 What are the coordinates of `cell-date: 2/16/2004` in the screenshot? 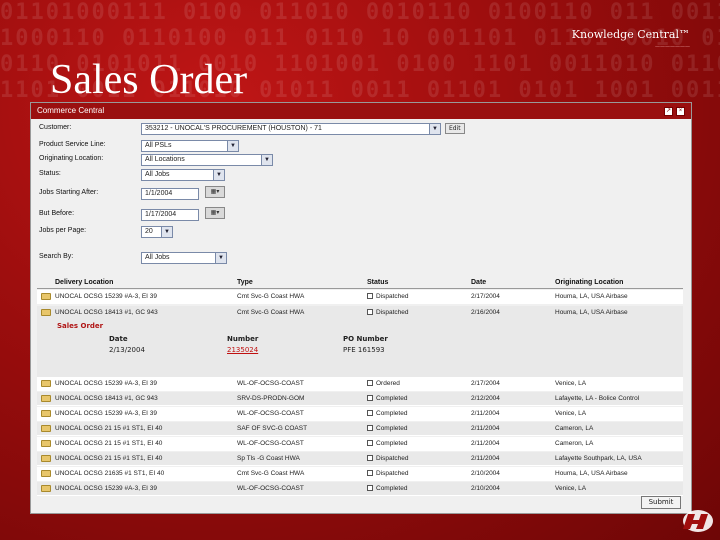 It's located at (485, 312).